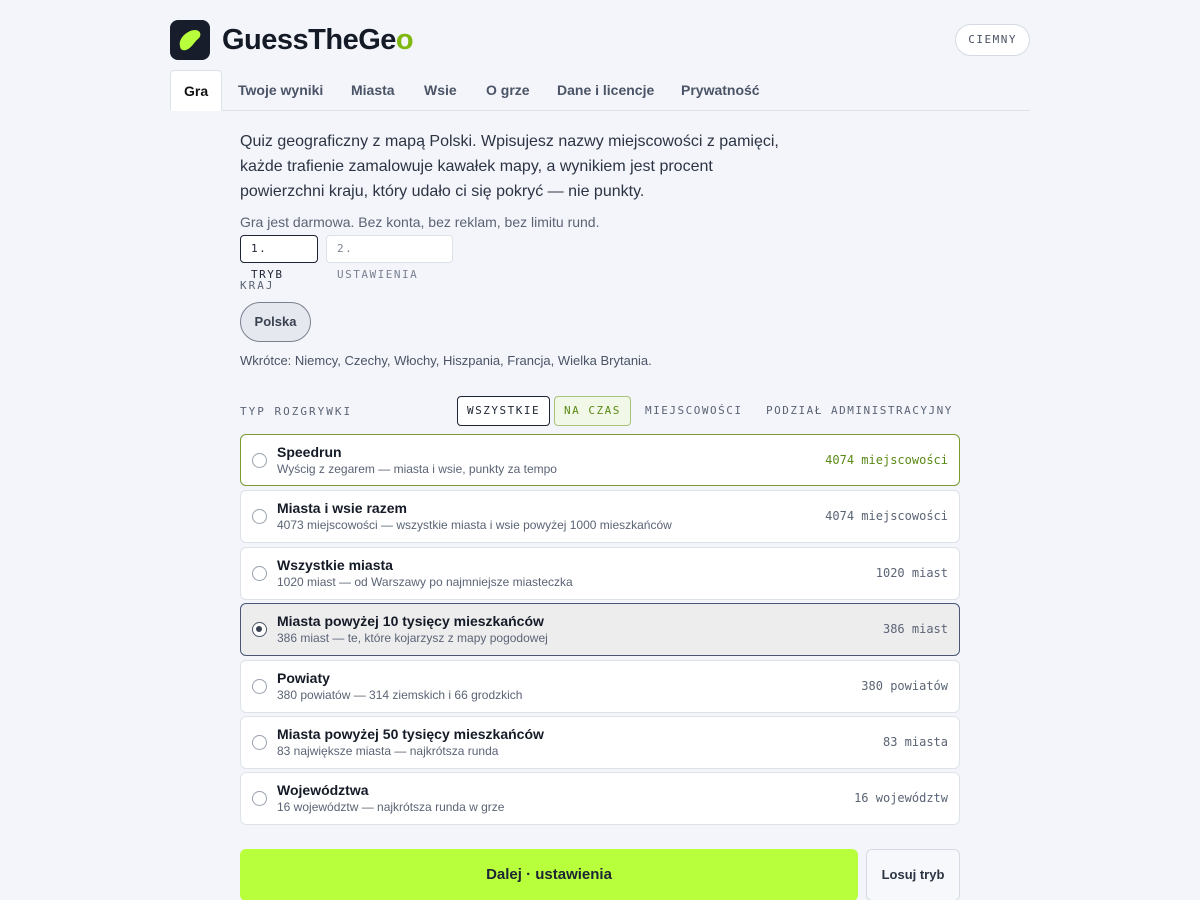 The height and width of the screenshot is (900, 1200). I want to click on tab-prywatnosc: Prywatność, so click(720, 90).